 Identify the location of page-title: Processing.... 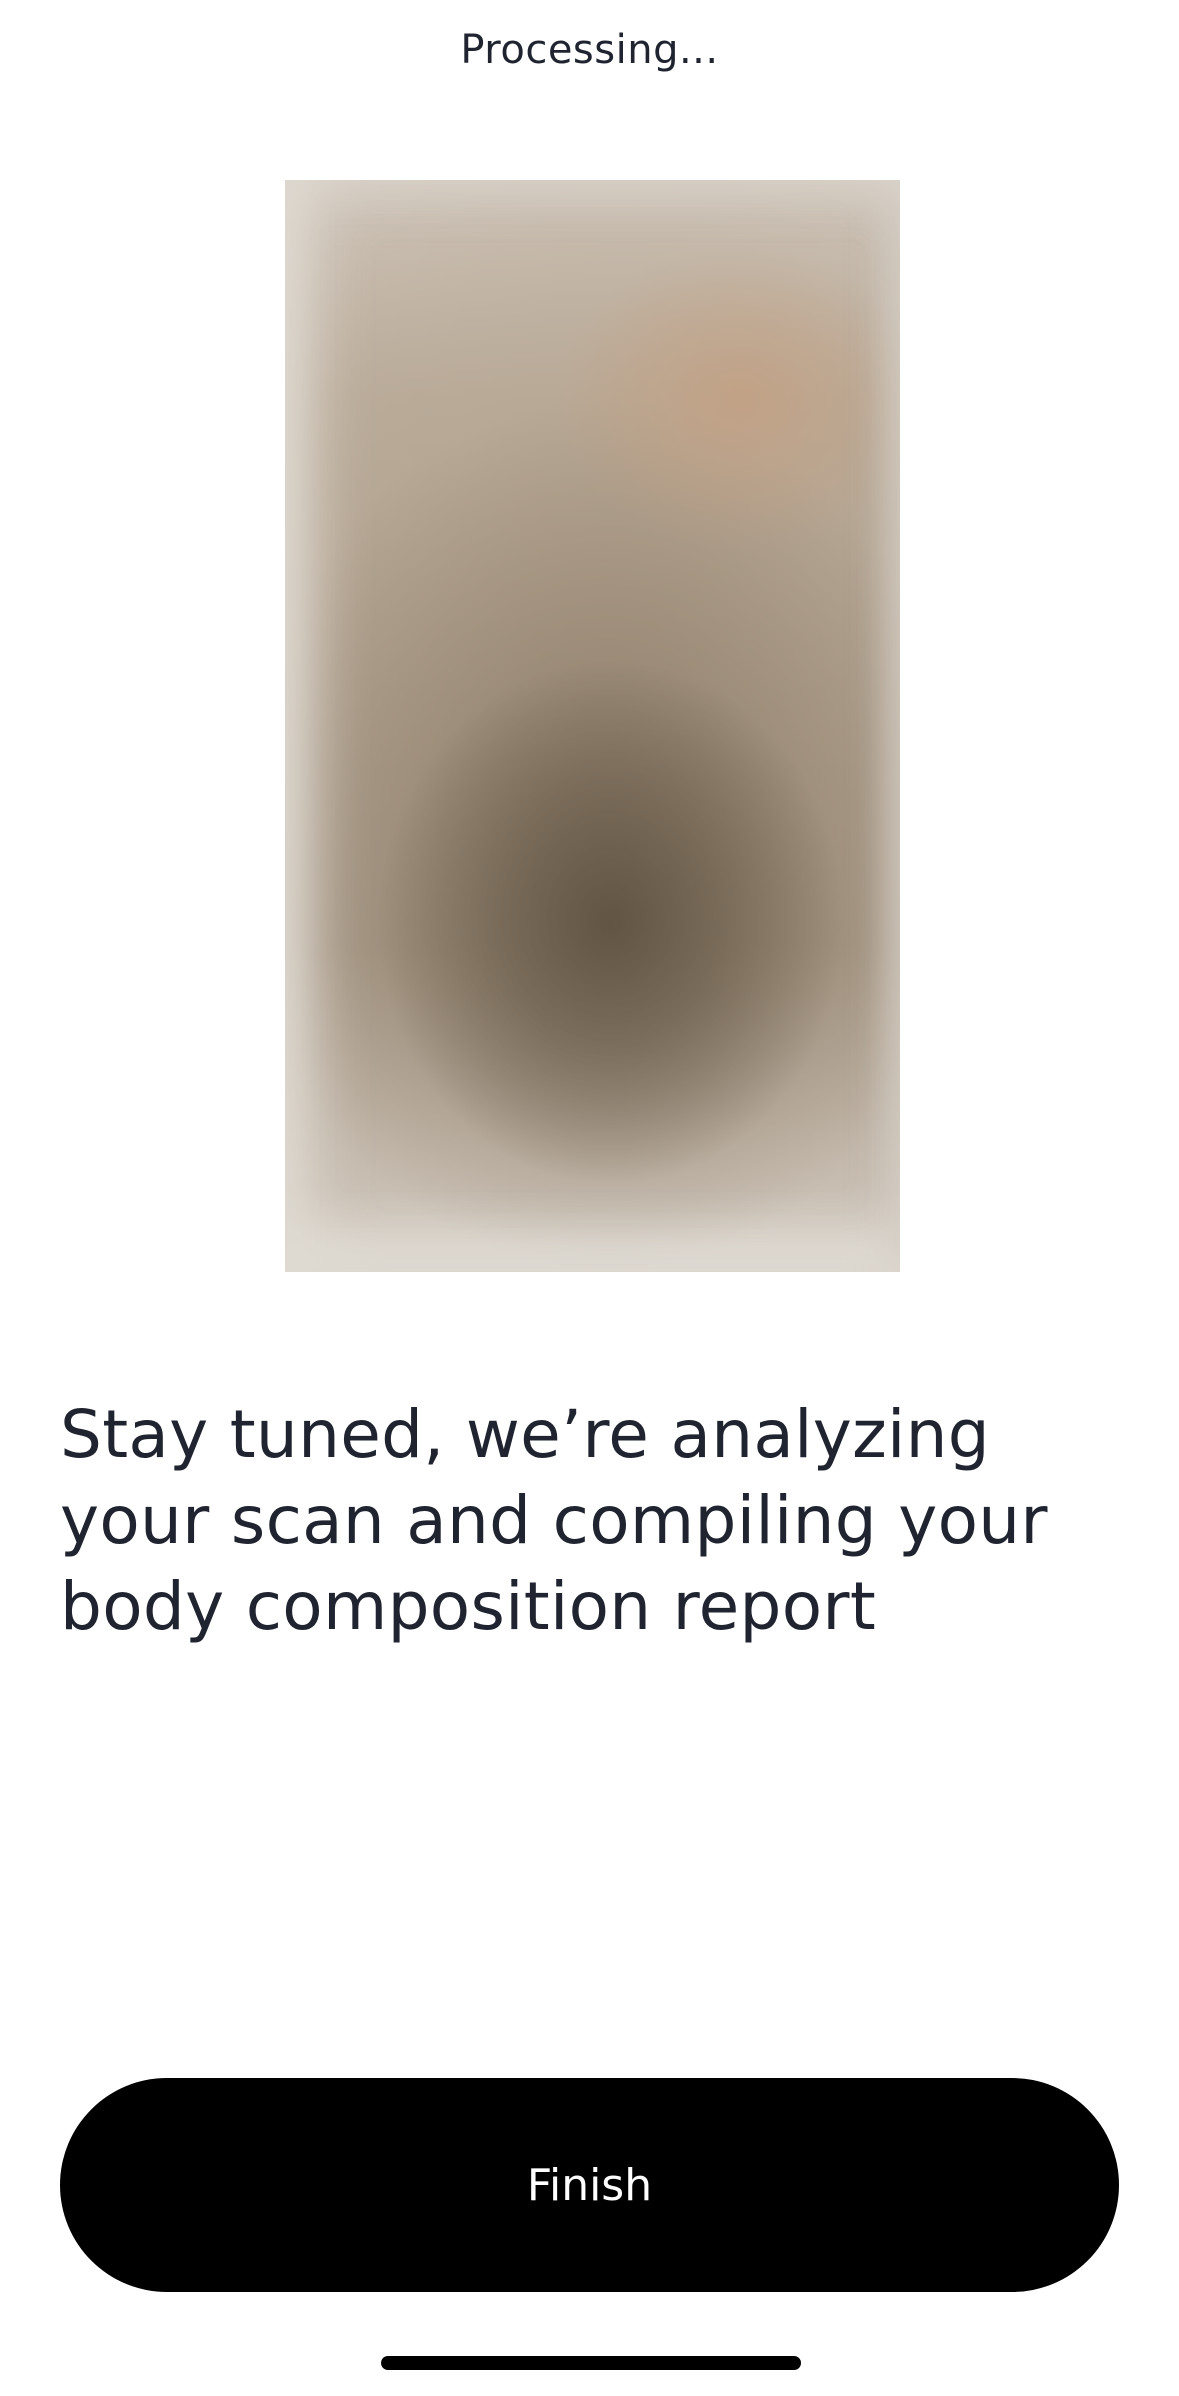
(589, 50).